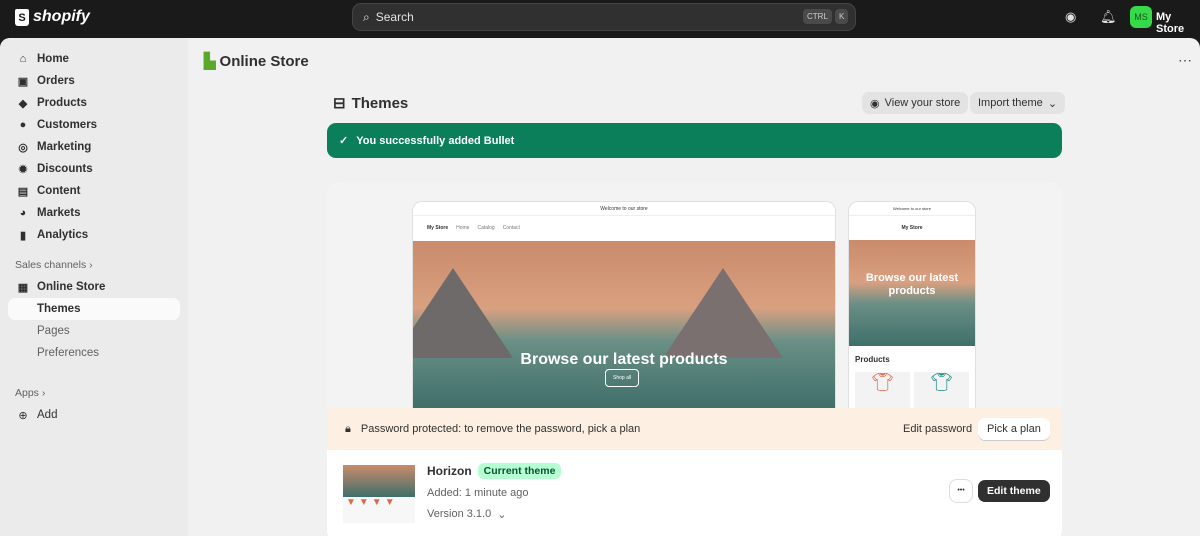 The image size is (1200, 536). Describe the element at coordinates (56, 81) in the screenshot. I see `label: Orders` at that location.